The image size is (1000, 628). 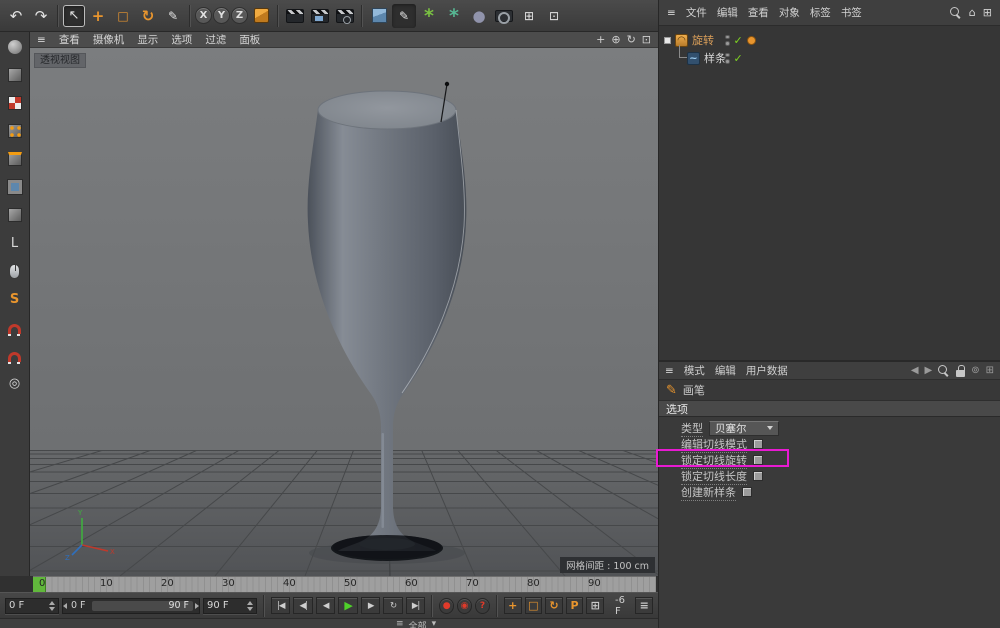 I want to click on key-scale-button: □, so click(x=533, y=605).